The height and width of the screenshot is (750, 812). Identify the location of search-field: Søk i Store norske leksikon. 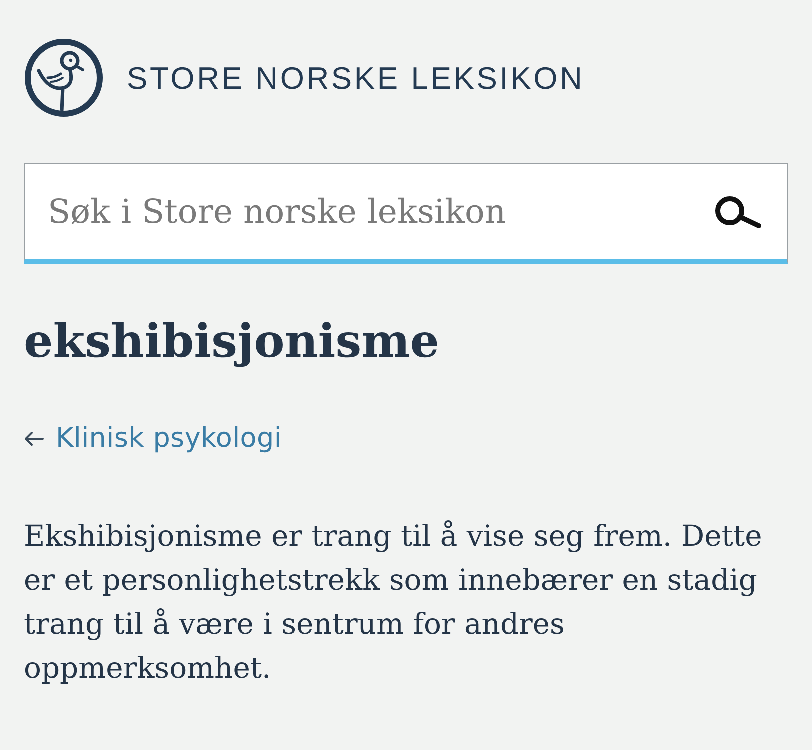
(406, 213).